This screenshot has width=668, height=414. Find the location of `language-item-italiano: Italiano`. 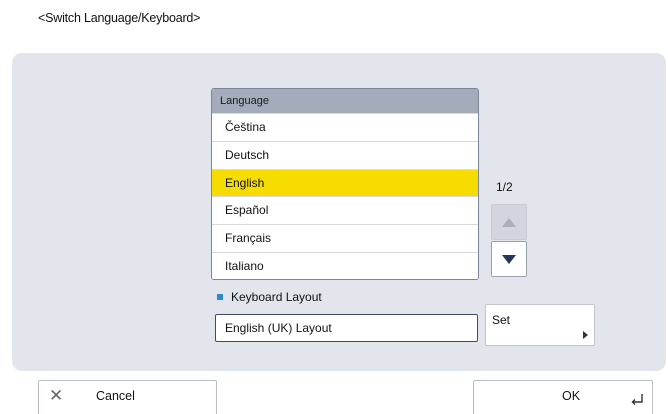

language-item-italiano: Italiano is located at coordinates (345, 265).